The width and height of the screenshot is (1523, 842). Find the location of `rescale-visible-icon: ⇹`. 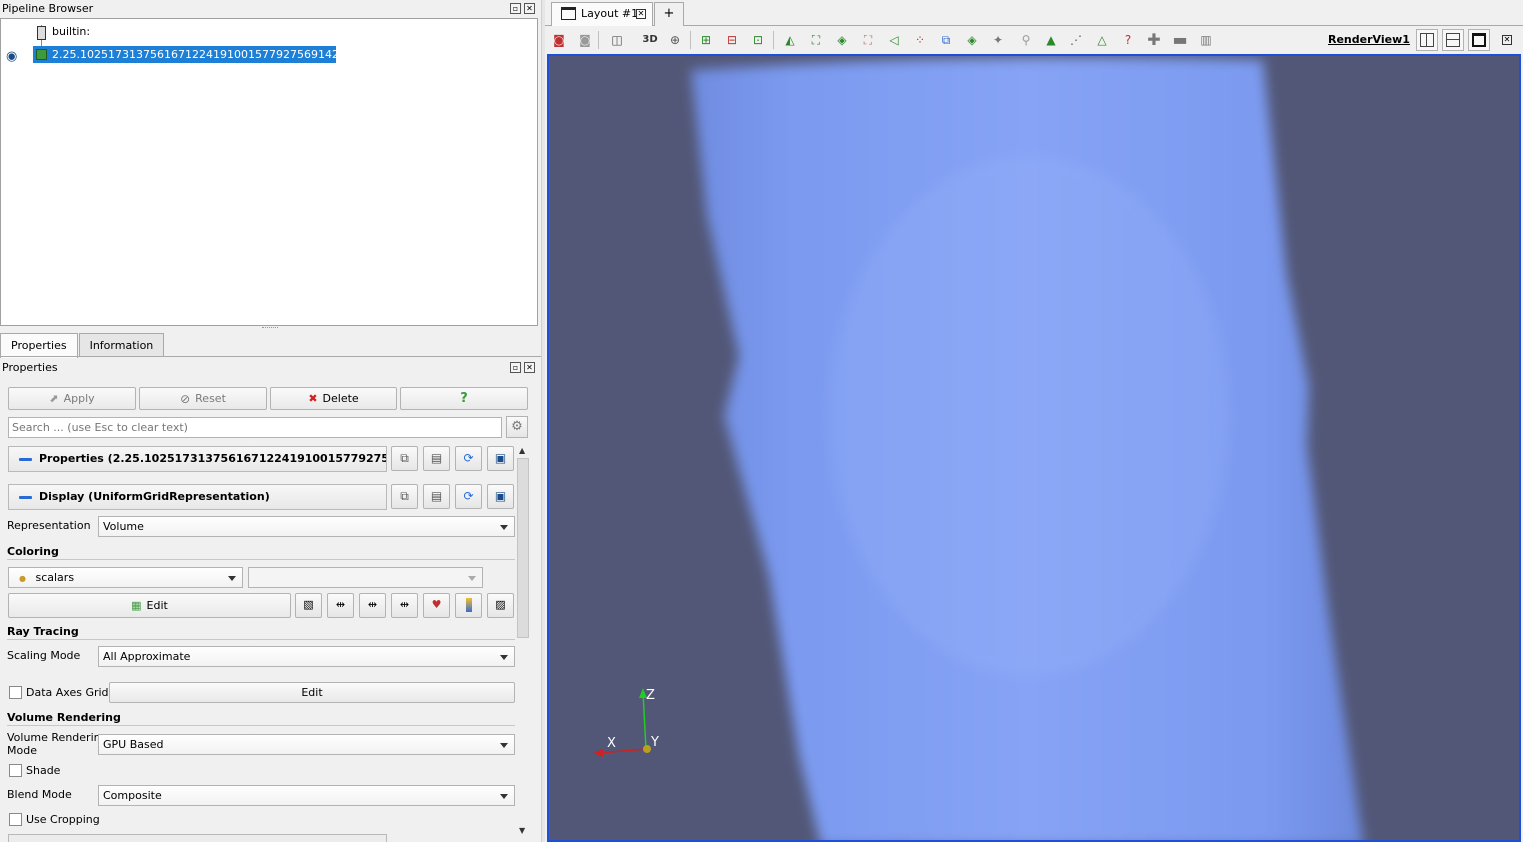

rescale-visible-icon: ⇹ is located at coordinates (404, 605).